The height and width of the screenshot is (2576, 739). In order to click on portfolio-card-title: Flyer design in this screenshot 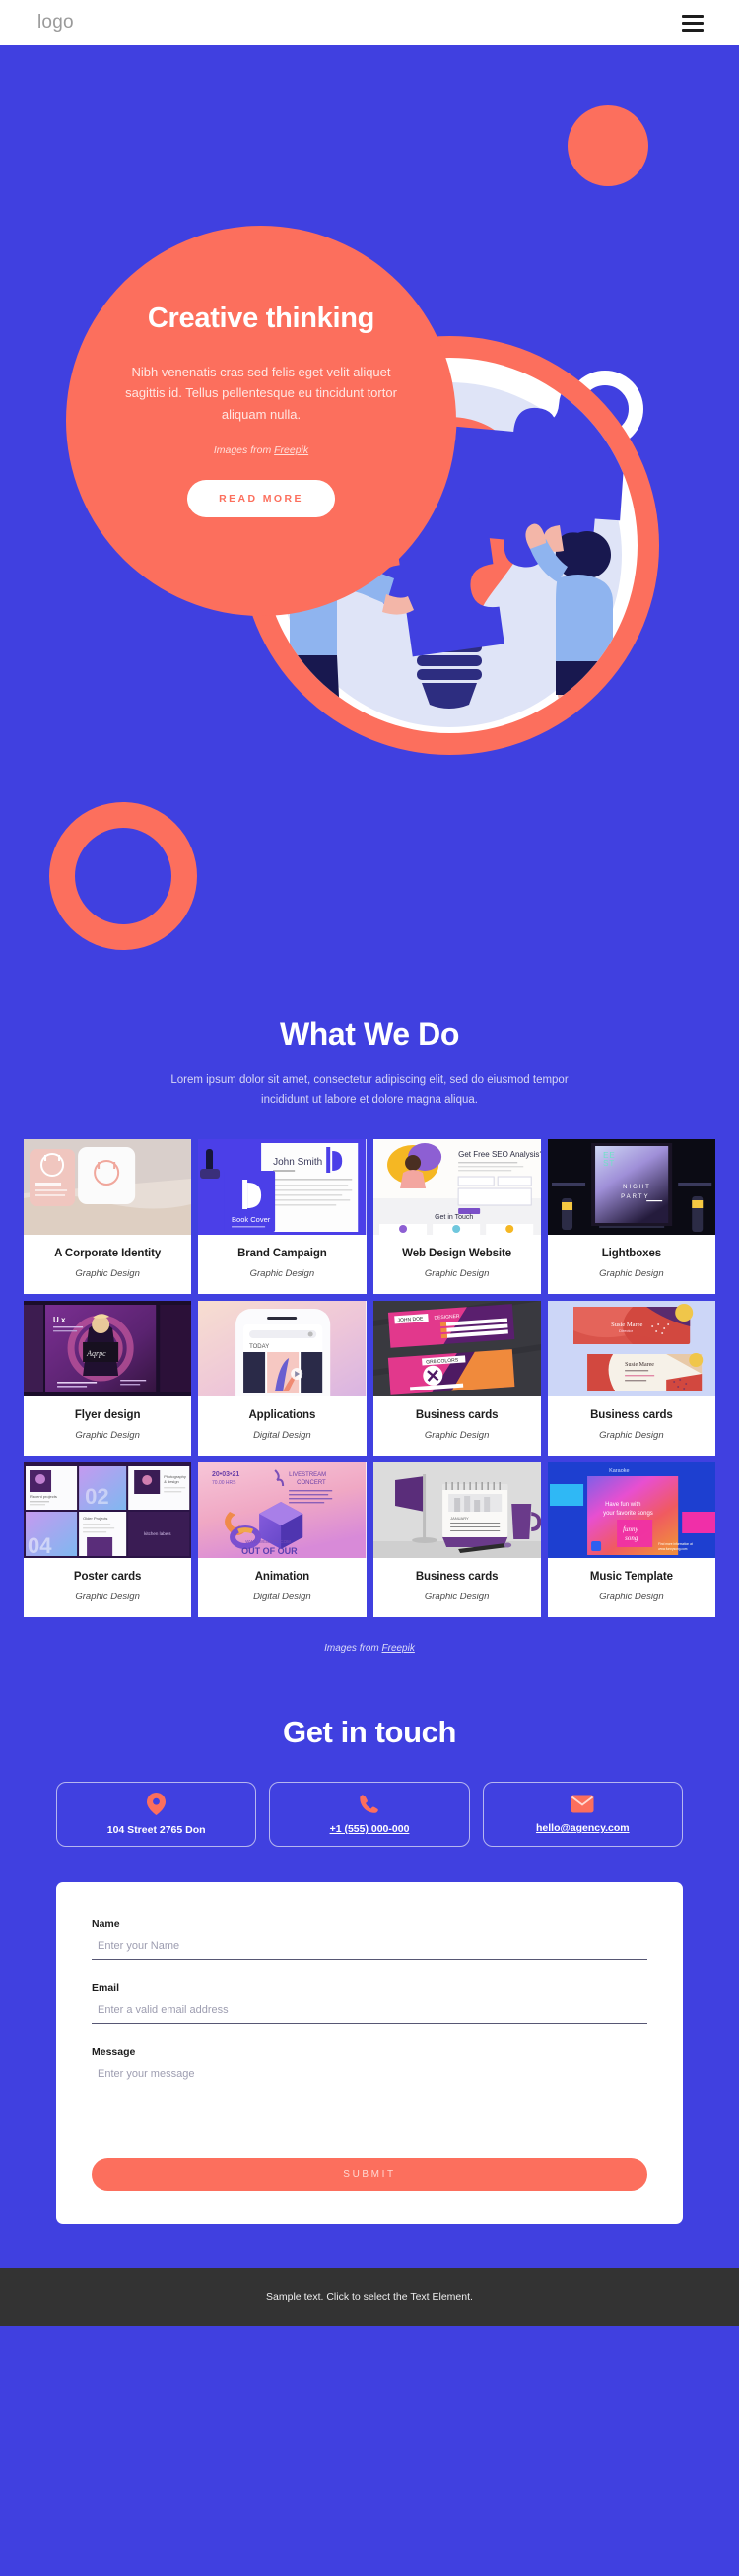, I will do `click(107, 1415)`.